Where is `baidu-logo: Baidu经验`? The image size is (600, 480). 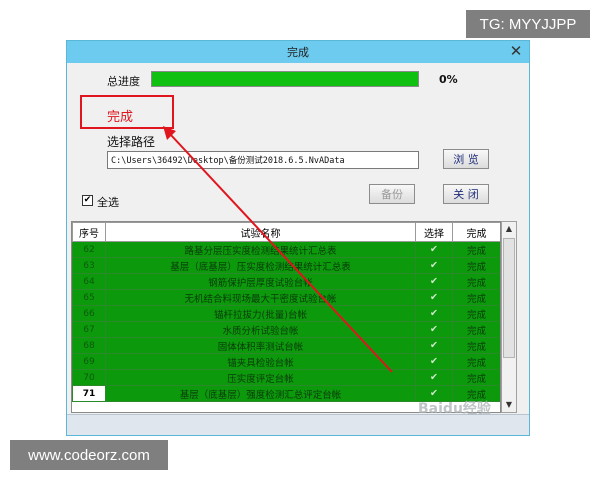
baidu-logo: Baidu经验 is located at coordinates (454, 409).